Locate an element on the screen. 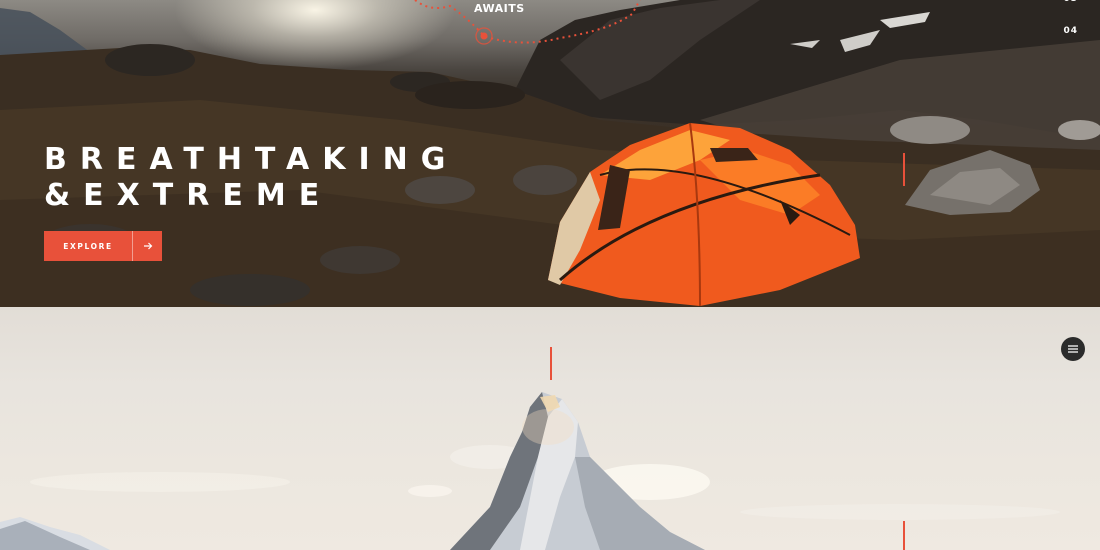 This screenshot has height=550, width=1100. route-label: AWAITS is located at coordinates (499, 8).